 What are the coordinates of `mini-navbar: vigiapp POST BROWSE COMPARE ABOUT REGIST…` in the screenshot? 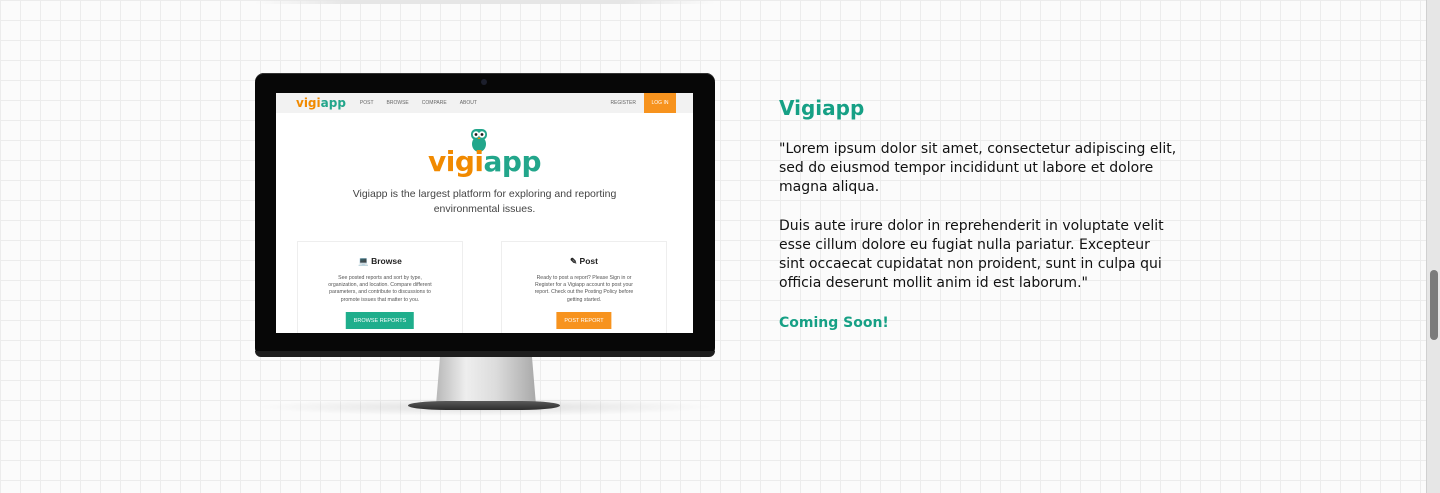 It's located at (484, 103).